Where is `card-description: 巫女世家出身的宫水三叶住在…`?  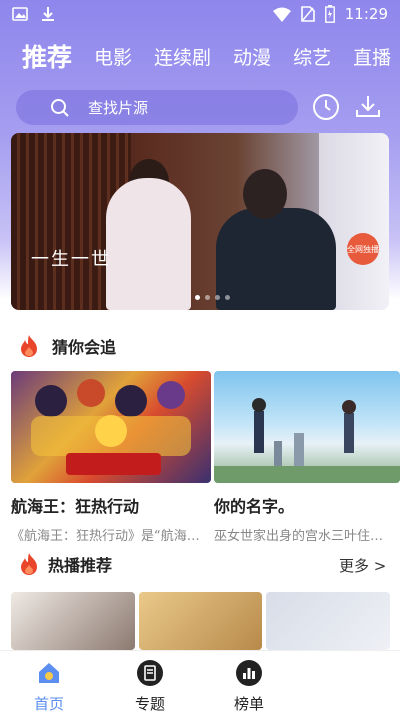 card-description: 巫女世家出身的宫水三叶住在… is located at coordinates (302, 536).